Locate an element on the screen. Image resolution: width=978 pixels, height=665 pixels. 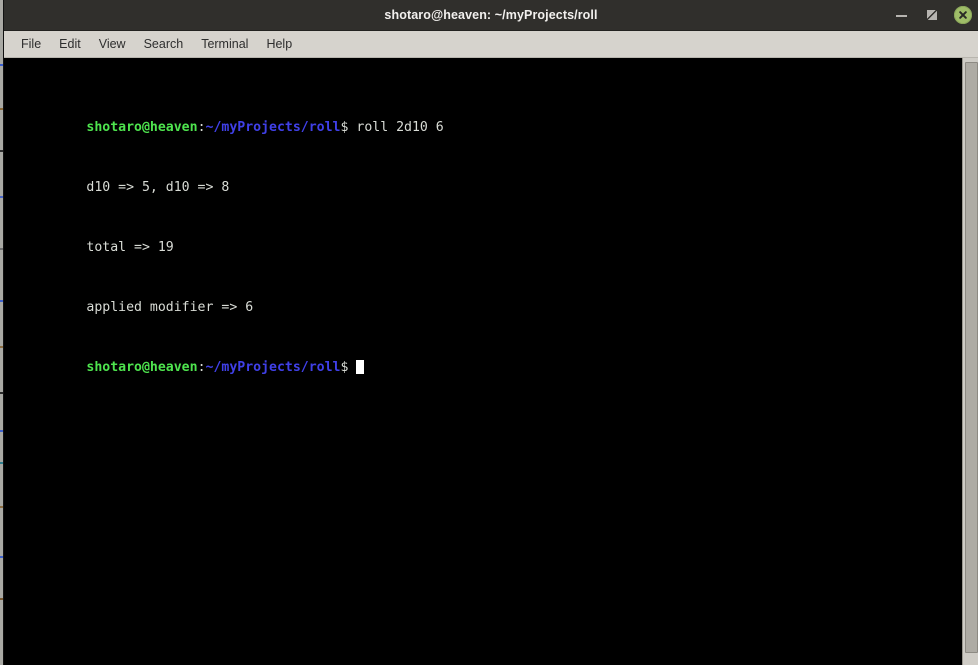
menu-item-view: View is located at coordinates (112, 44).